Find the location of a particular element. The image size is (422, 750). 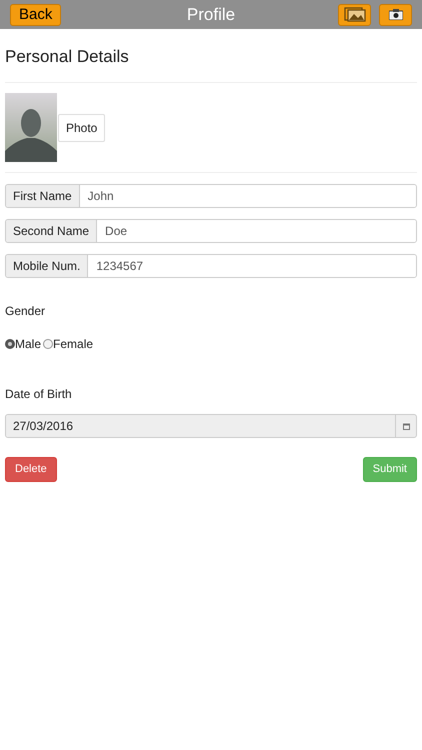

delete-button: Delete is located at coordinates (31, 469).